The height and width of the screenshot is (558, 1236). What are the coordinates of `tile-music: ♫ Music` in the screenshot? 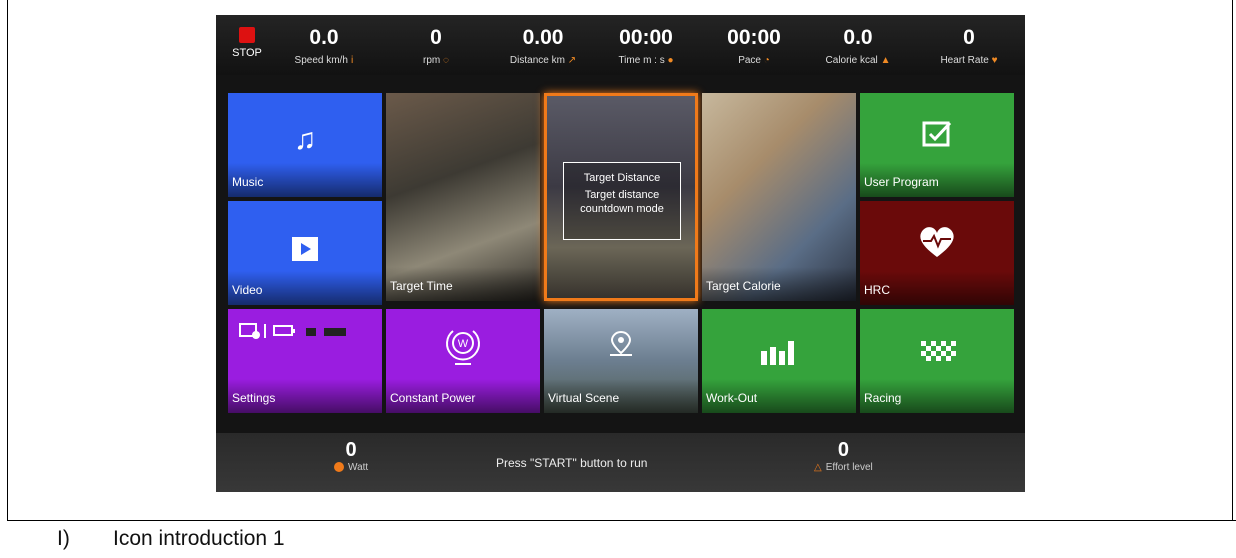 It's located at (305, 145).